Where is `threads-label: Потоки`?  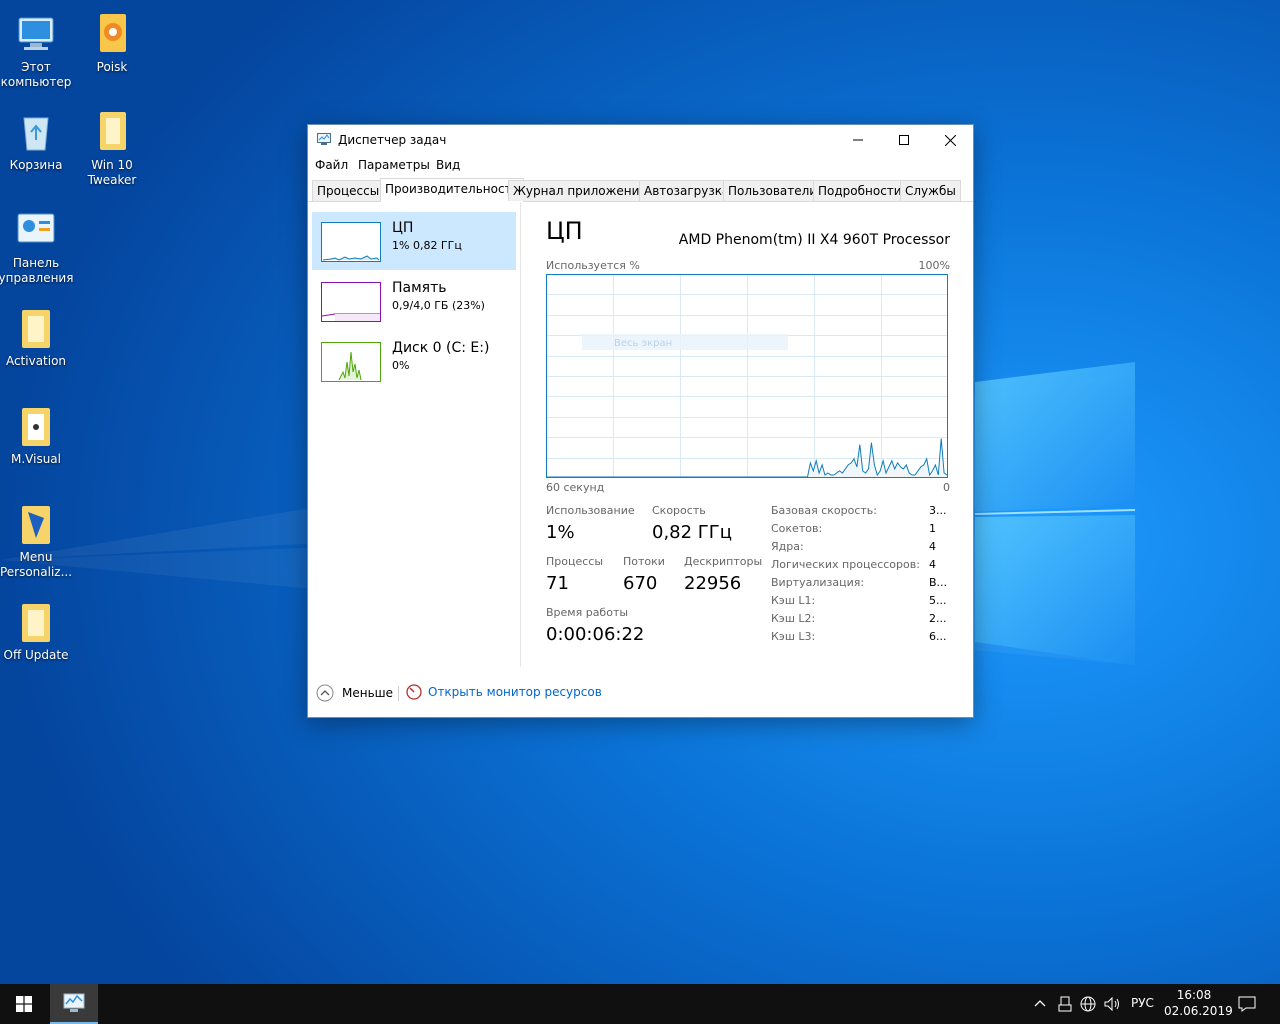
threads-label: Потоки is located at coordinates (644, 561).